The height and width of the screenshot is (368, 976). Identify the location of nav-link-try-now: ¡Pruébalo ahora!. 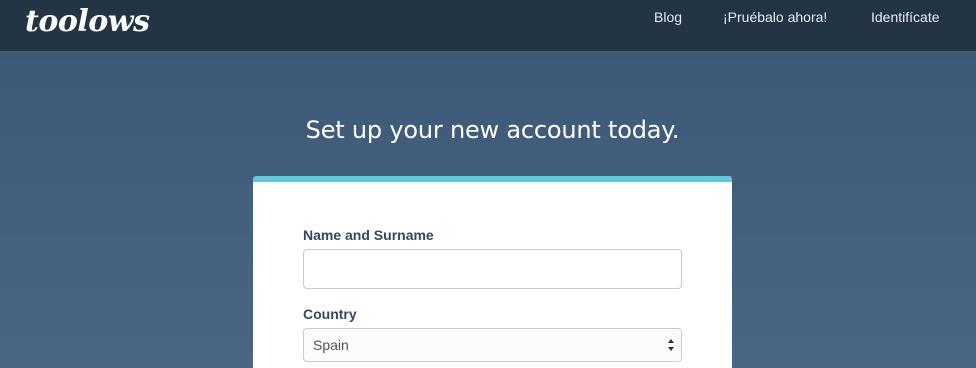
(775, 17).